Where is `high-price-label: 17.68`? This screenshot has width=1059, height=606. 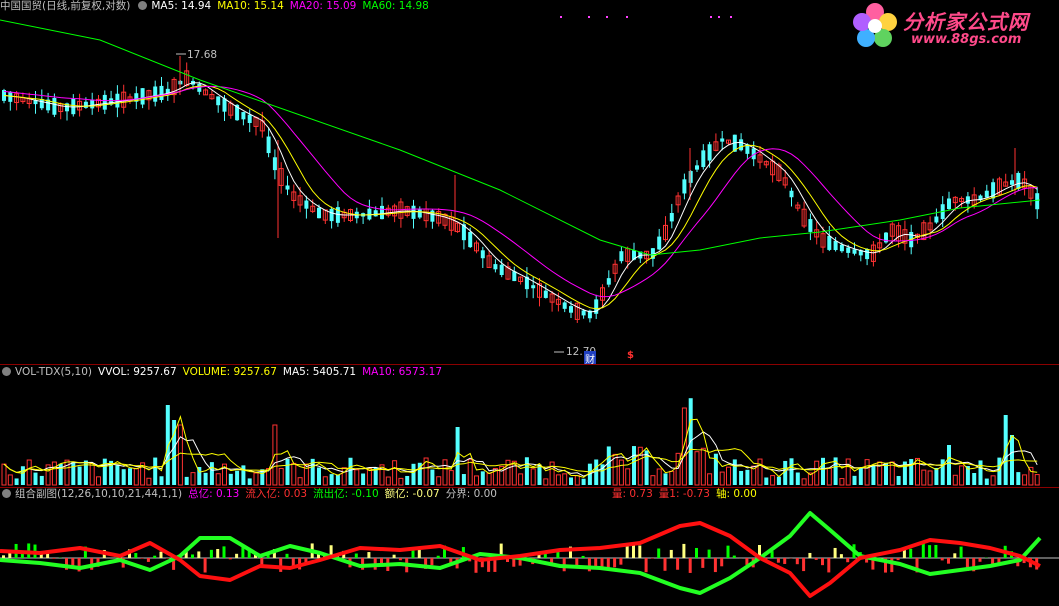 high-price-label: 17.68 is located at coordinates (202, 55).